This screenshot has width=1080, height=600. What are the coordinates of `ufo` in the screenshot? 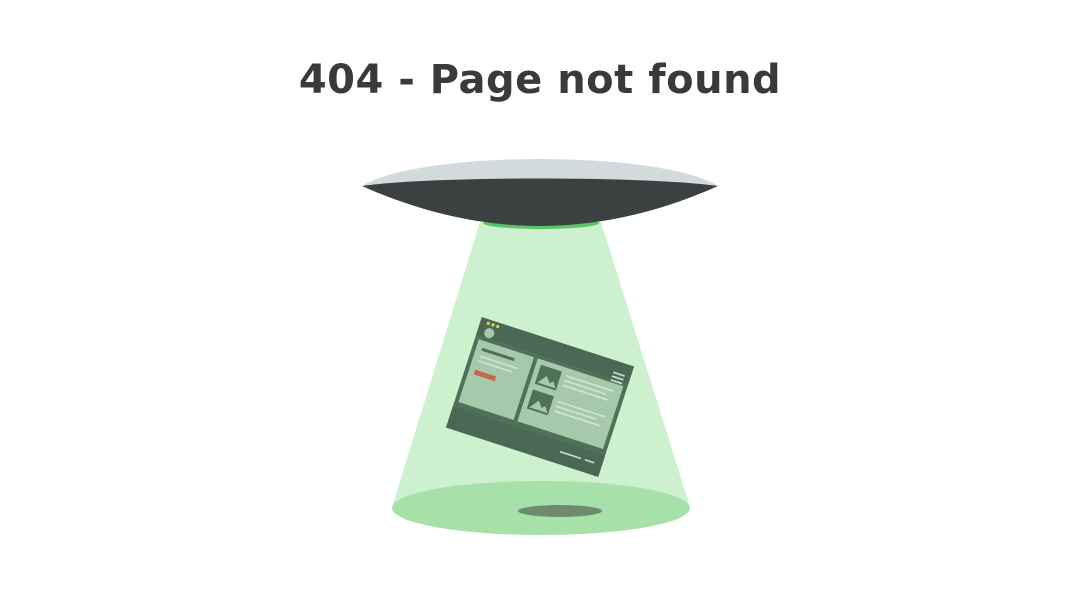 It's located at (540, 192).